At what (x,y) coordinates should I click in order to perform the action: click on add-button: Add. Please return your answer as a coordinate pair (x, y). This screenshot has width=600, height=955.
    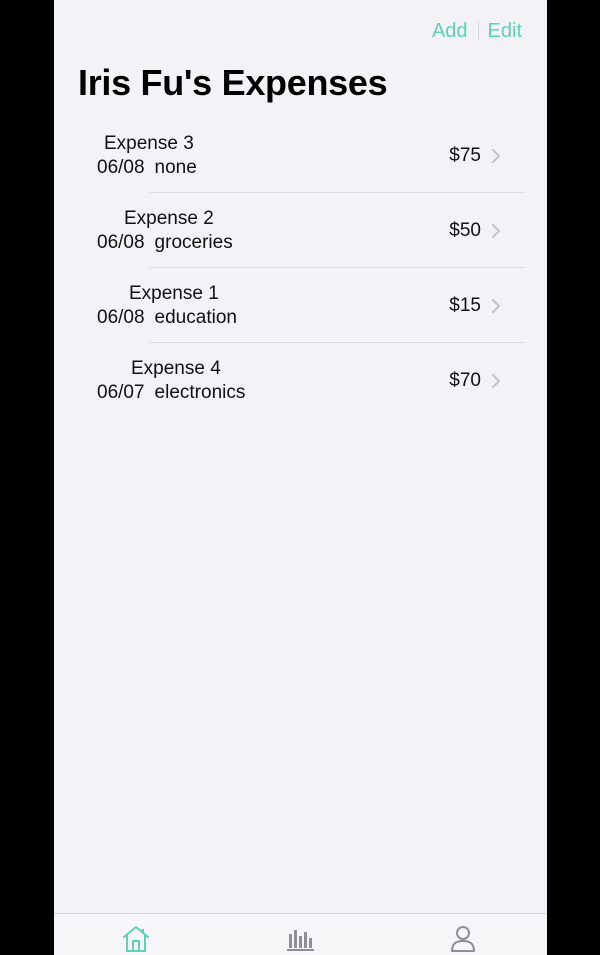
    Looking at the image, I should click on (450, 31).